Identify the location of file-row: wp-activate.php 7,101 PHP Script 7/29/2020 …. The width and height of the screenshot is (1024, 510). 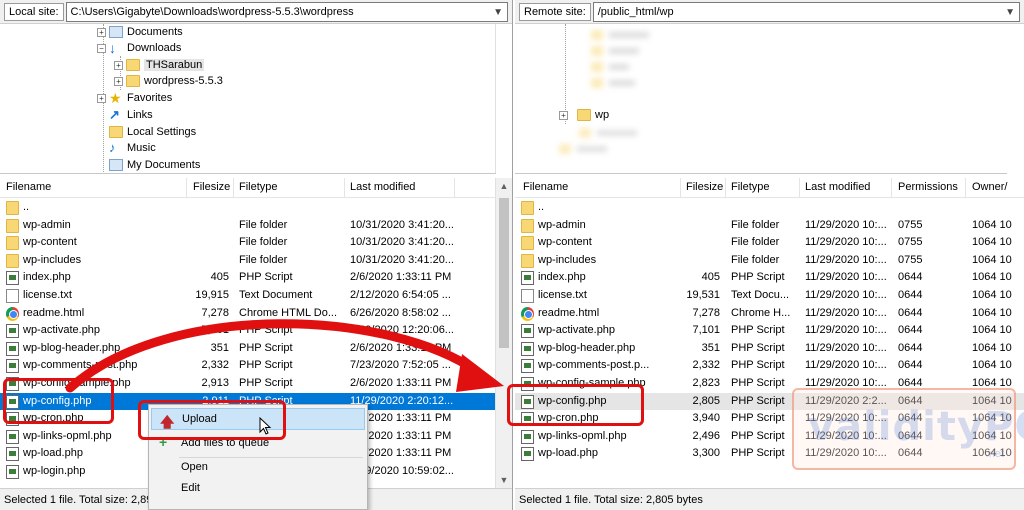
(248, 331).